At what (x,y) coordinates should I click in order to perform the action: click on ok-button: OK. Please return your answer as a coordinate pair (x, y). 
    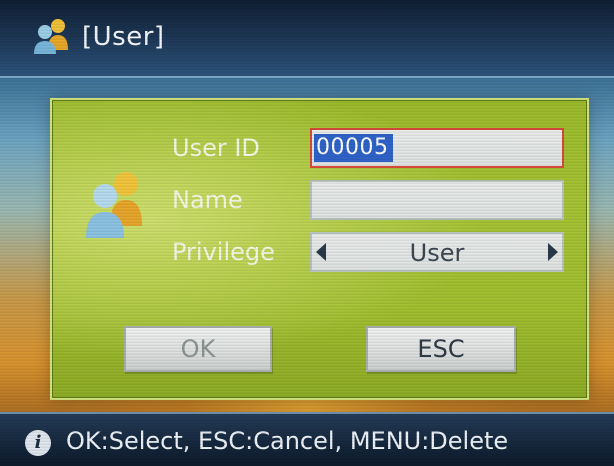
    Looking at the image, I should click on (198, 349).